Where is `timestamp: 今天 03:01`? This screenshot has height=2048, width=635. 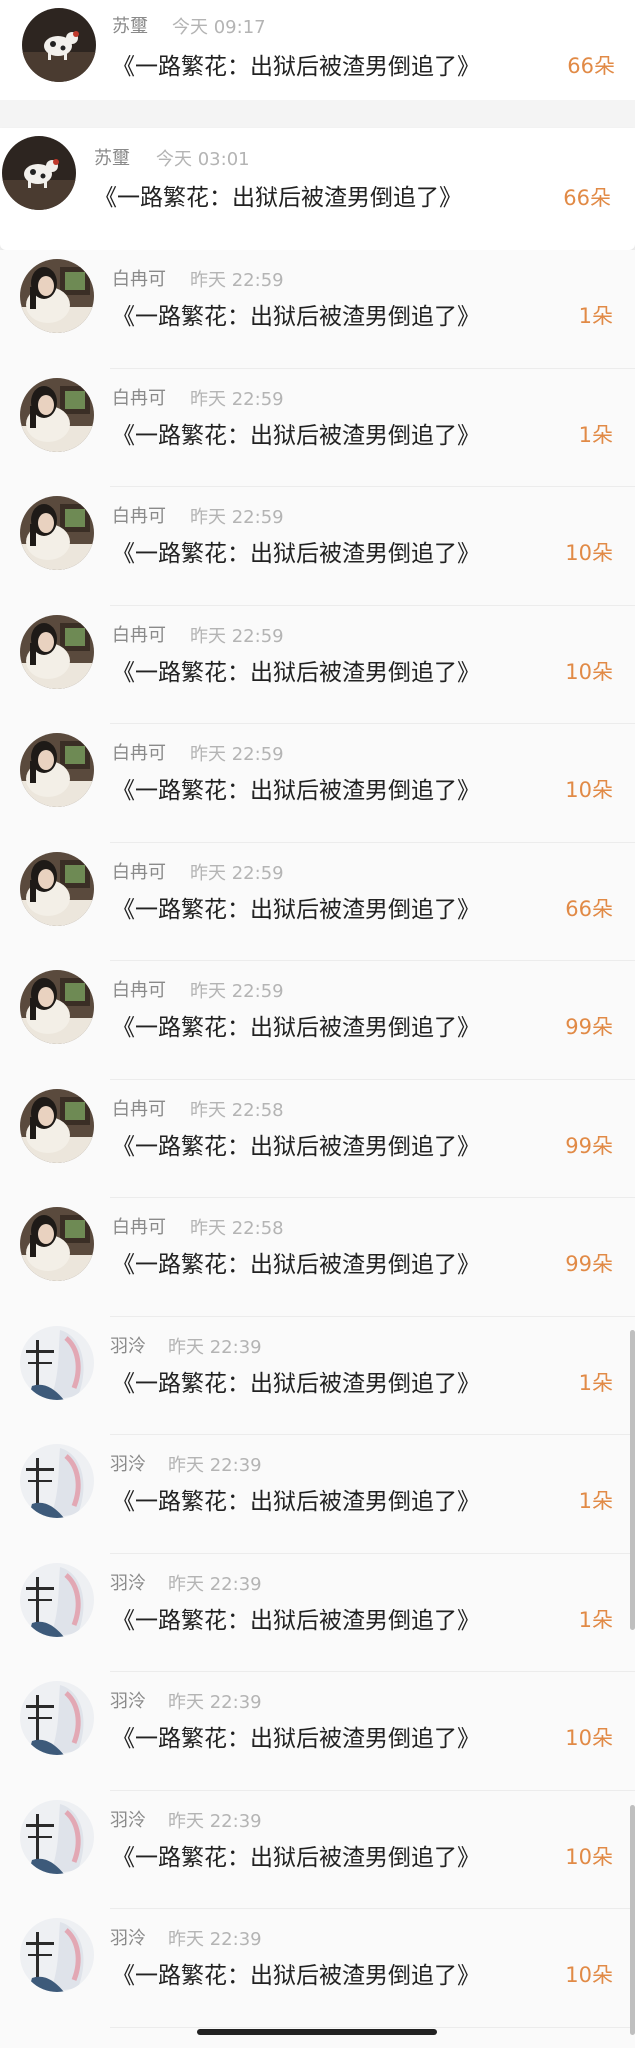
timestamp: 今天 03:01 is located at coordinates (203, 159).